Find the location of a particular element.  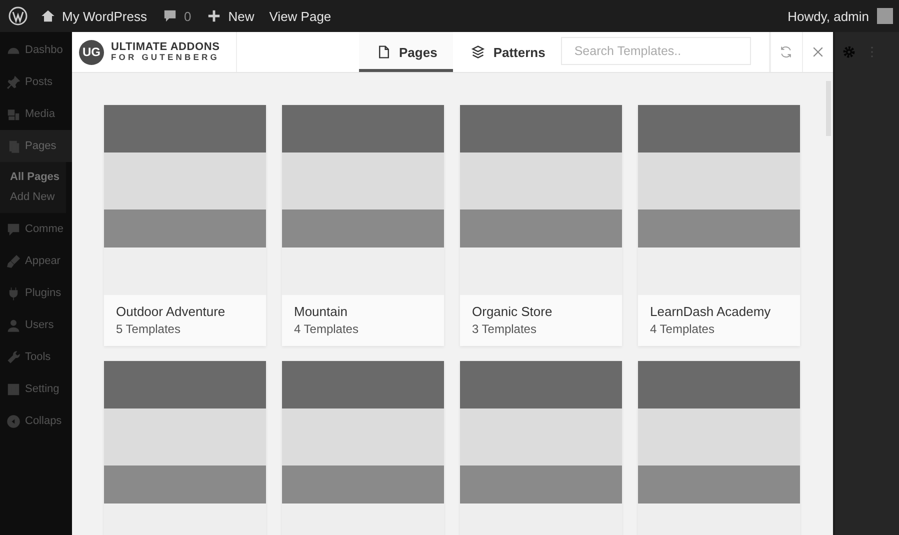

template-card: Mountain 4 Templates is located at coordinates (363, 225).